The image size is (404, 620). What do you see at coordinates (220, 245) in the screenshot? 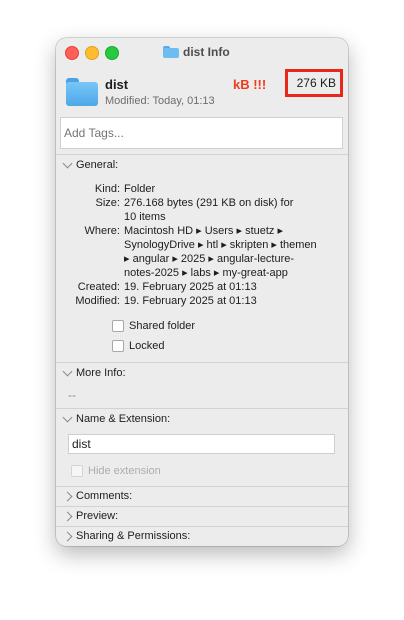
I see `where-line: SynologyDrive ▸ htl ▸ skripten ▸ themen` at bounding box center [220, 245].